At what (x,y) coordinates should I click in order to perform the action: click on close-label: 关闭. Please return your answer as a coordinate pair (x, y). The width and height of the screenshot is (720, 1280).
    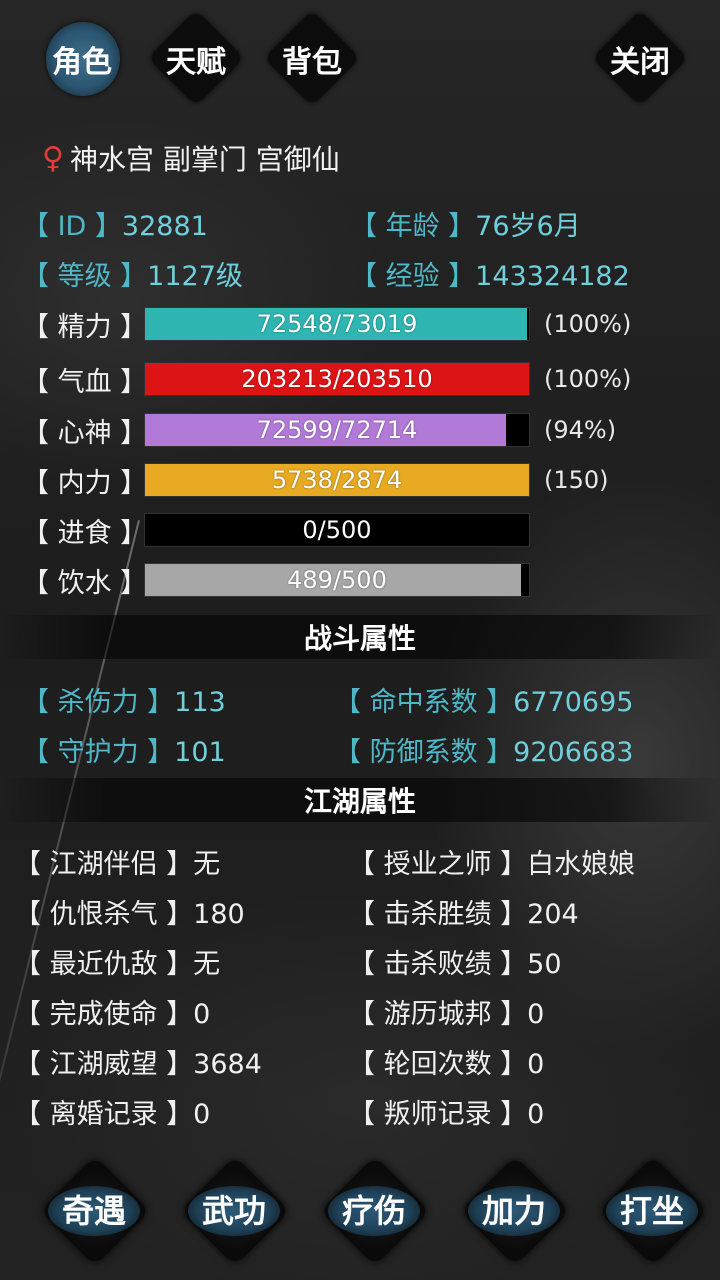
    Looking at the image, I should click on (640, 62).